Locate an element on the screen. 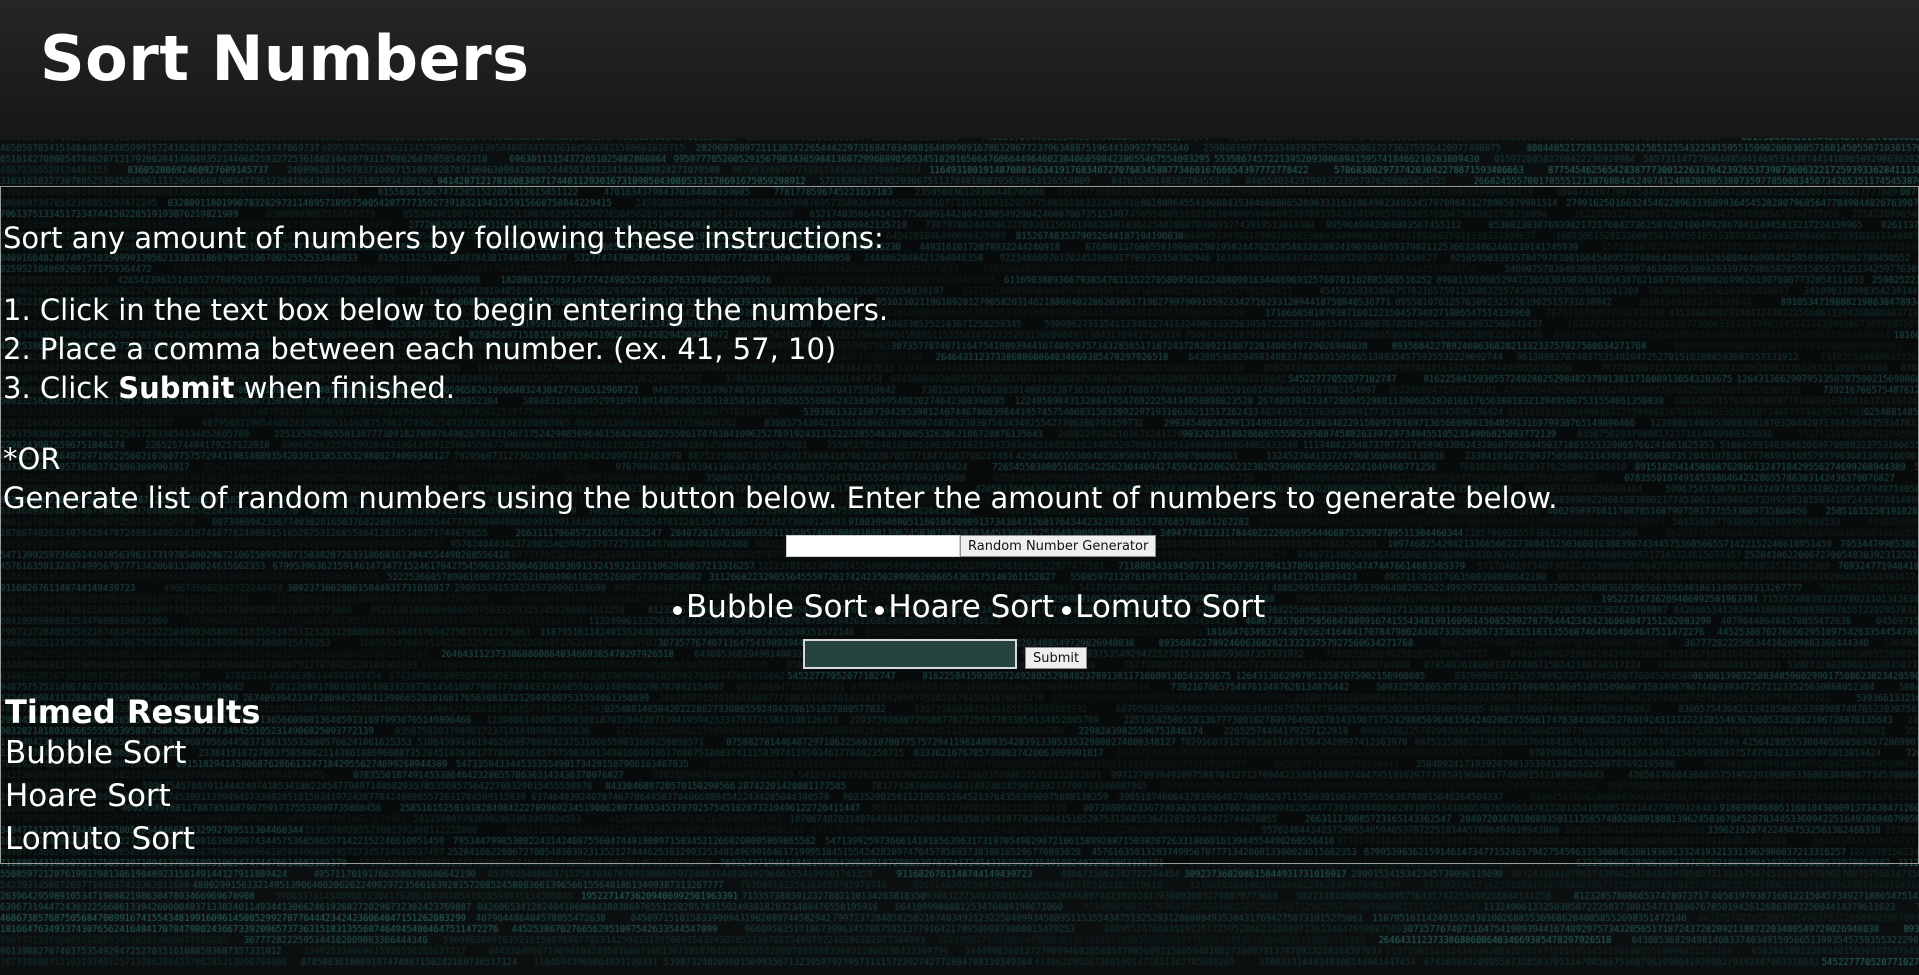  radio-bubble-sort: Bubble Sort is located at coordinates (770, 607).